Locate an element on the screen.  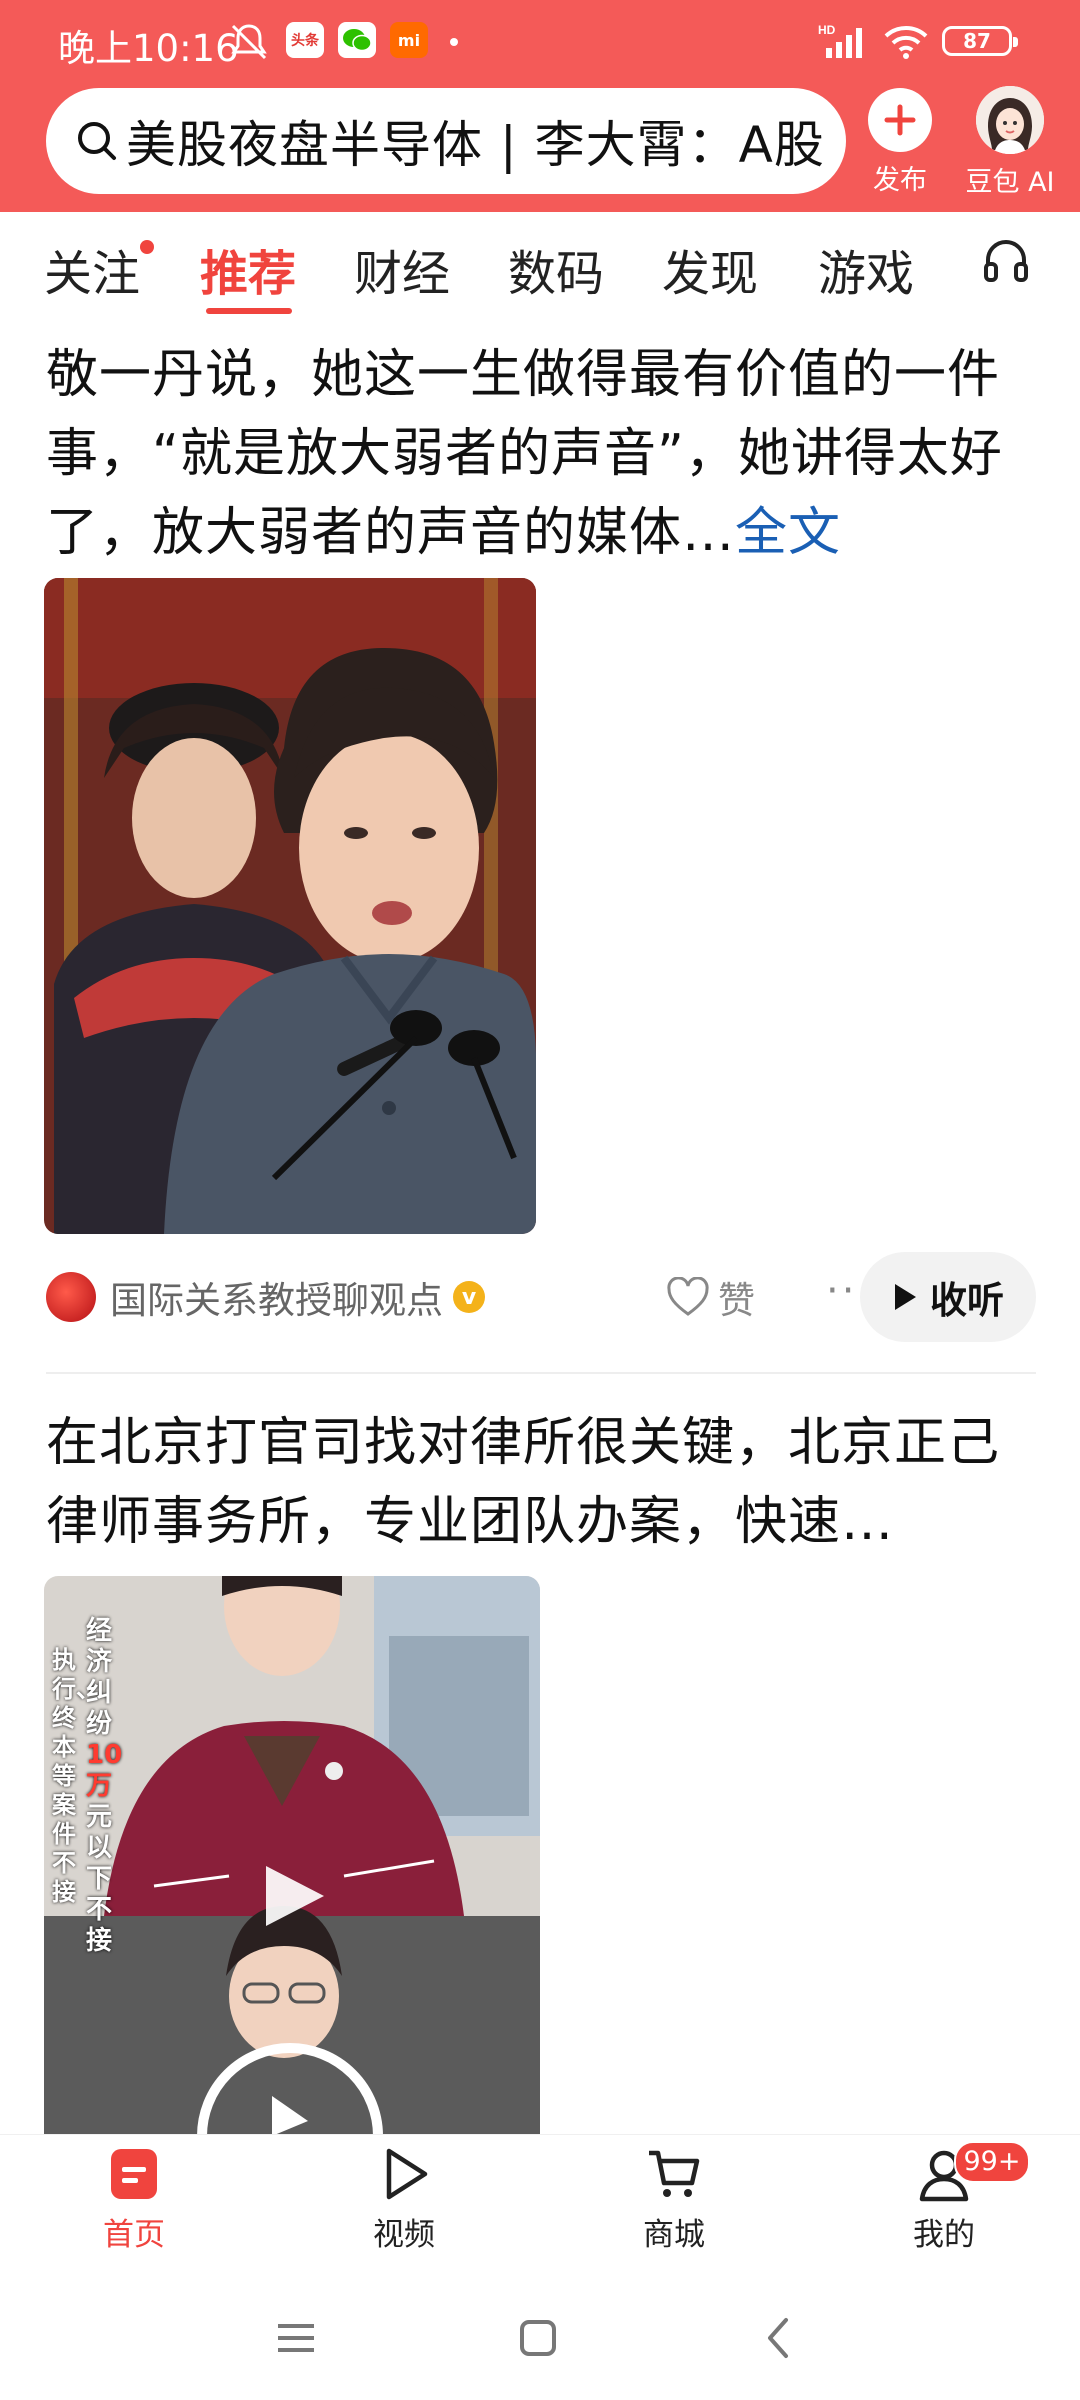
active-tab-indicator is located at coordinates (249, 311).